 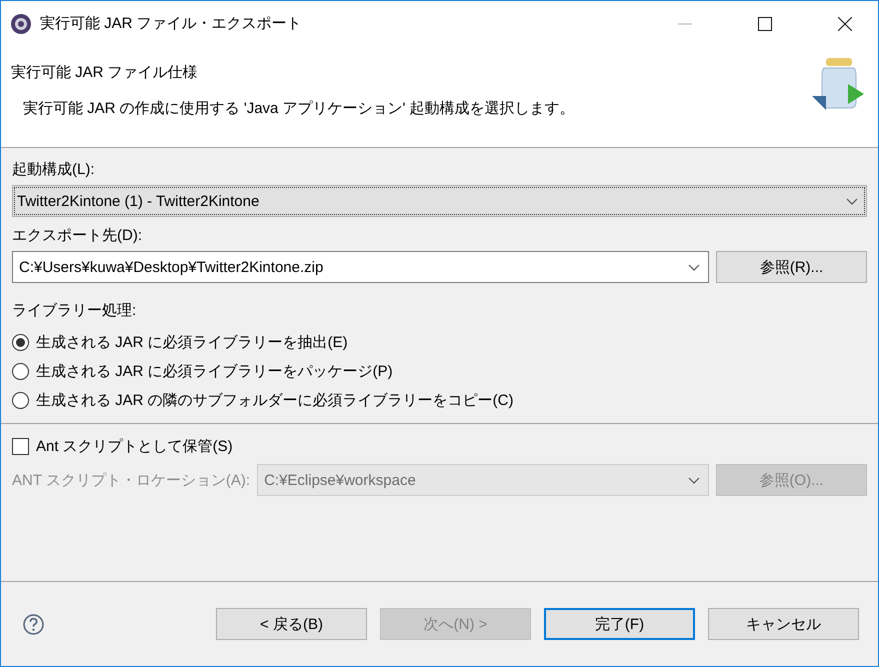 I want to click on page-description: 実行可能 JAR の作成に使用する 'Java アプリケーション' 起動構成を選択します。, so click(x=299, y=108).